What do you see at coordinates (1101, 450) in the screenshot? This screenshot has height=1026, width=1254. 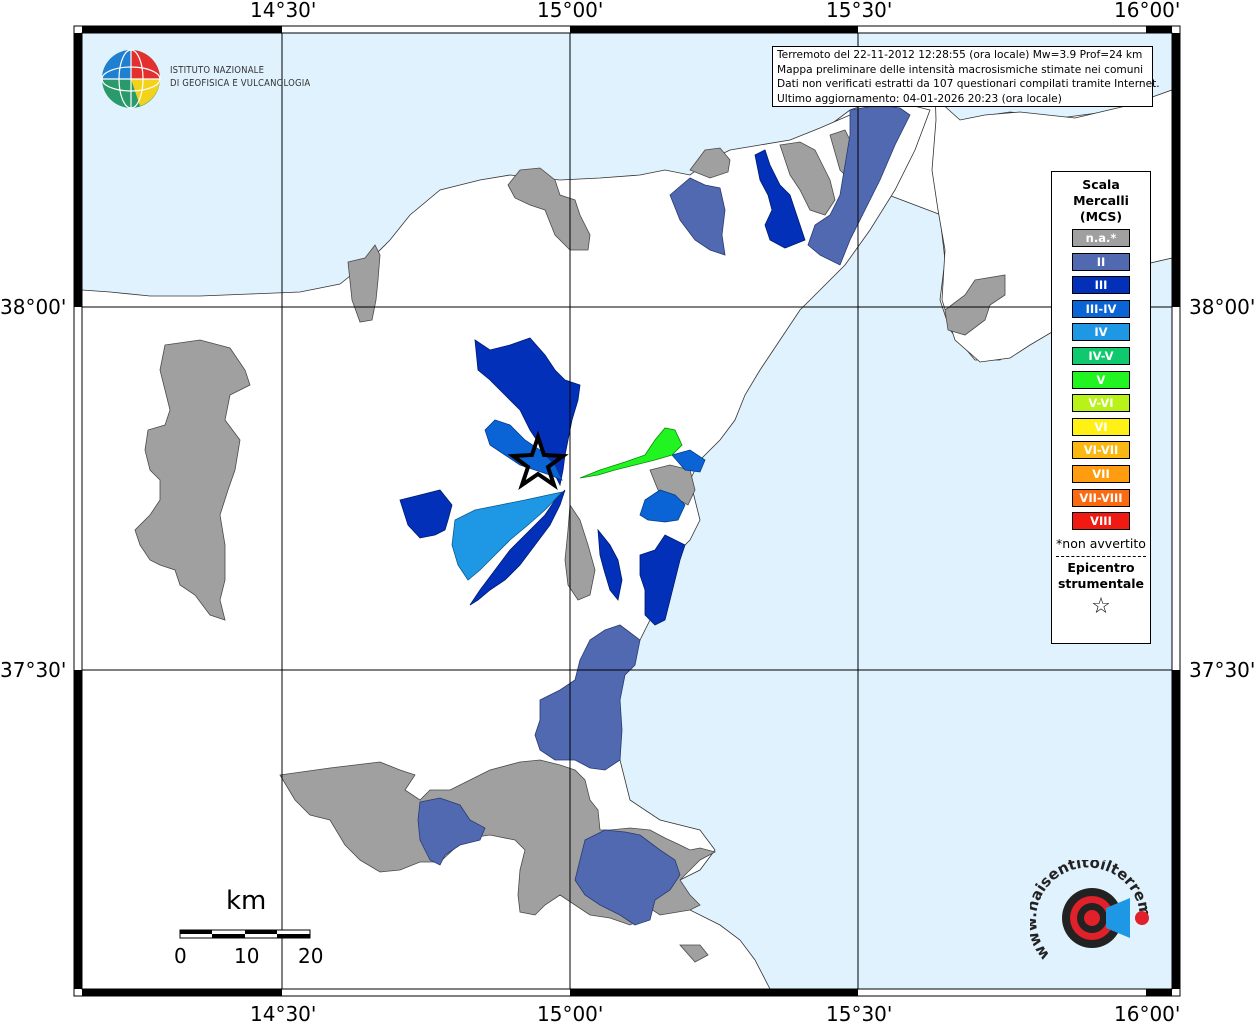 I see `legend-item-9: VI-VII` at bounding box center [1101, 450].